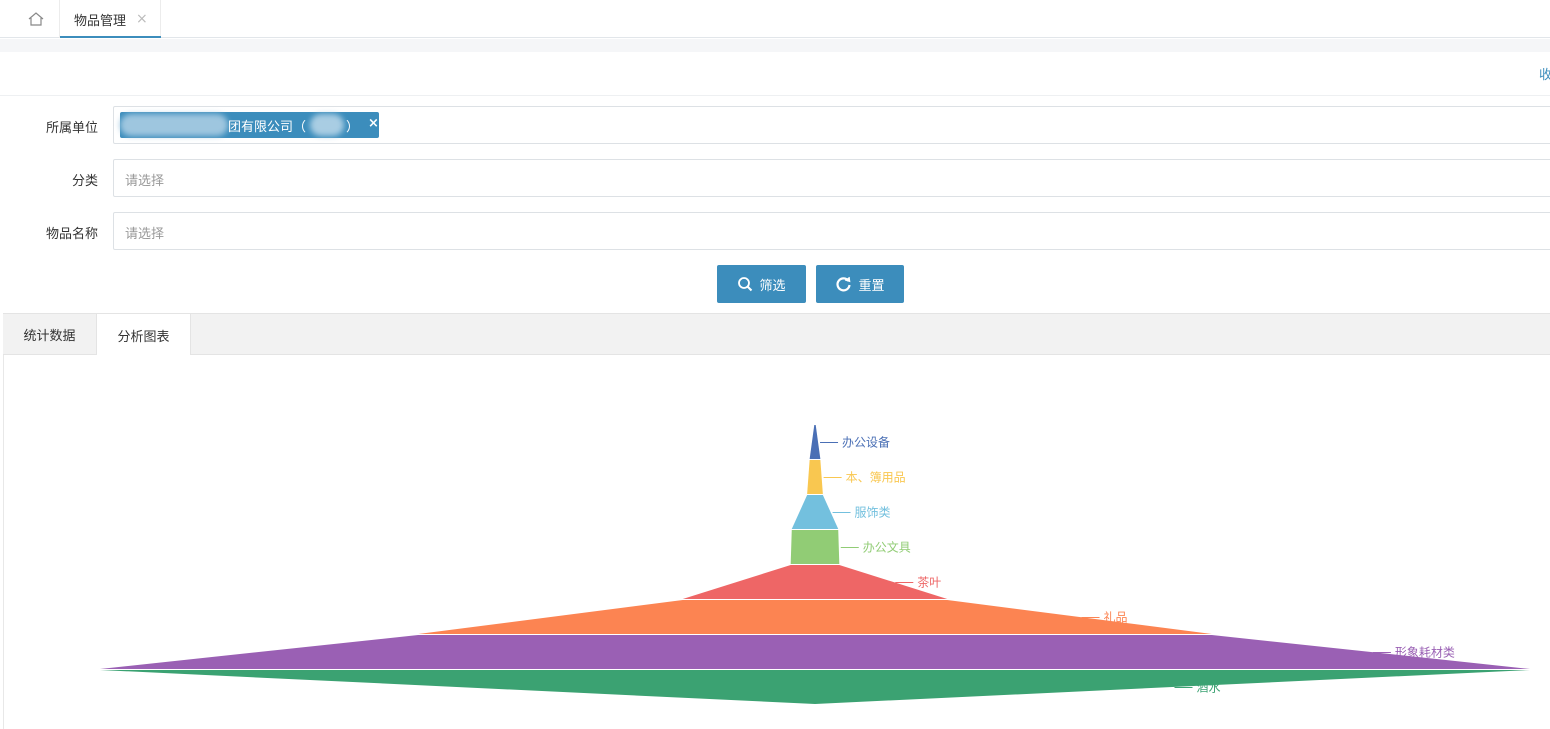 The image size is (1550, 729). I want to click on tab-statistics-label: 统计数据, so click(49, 336).